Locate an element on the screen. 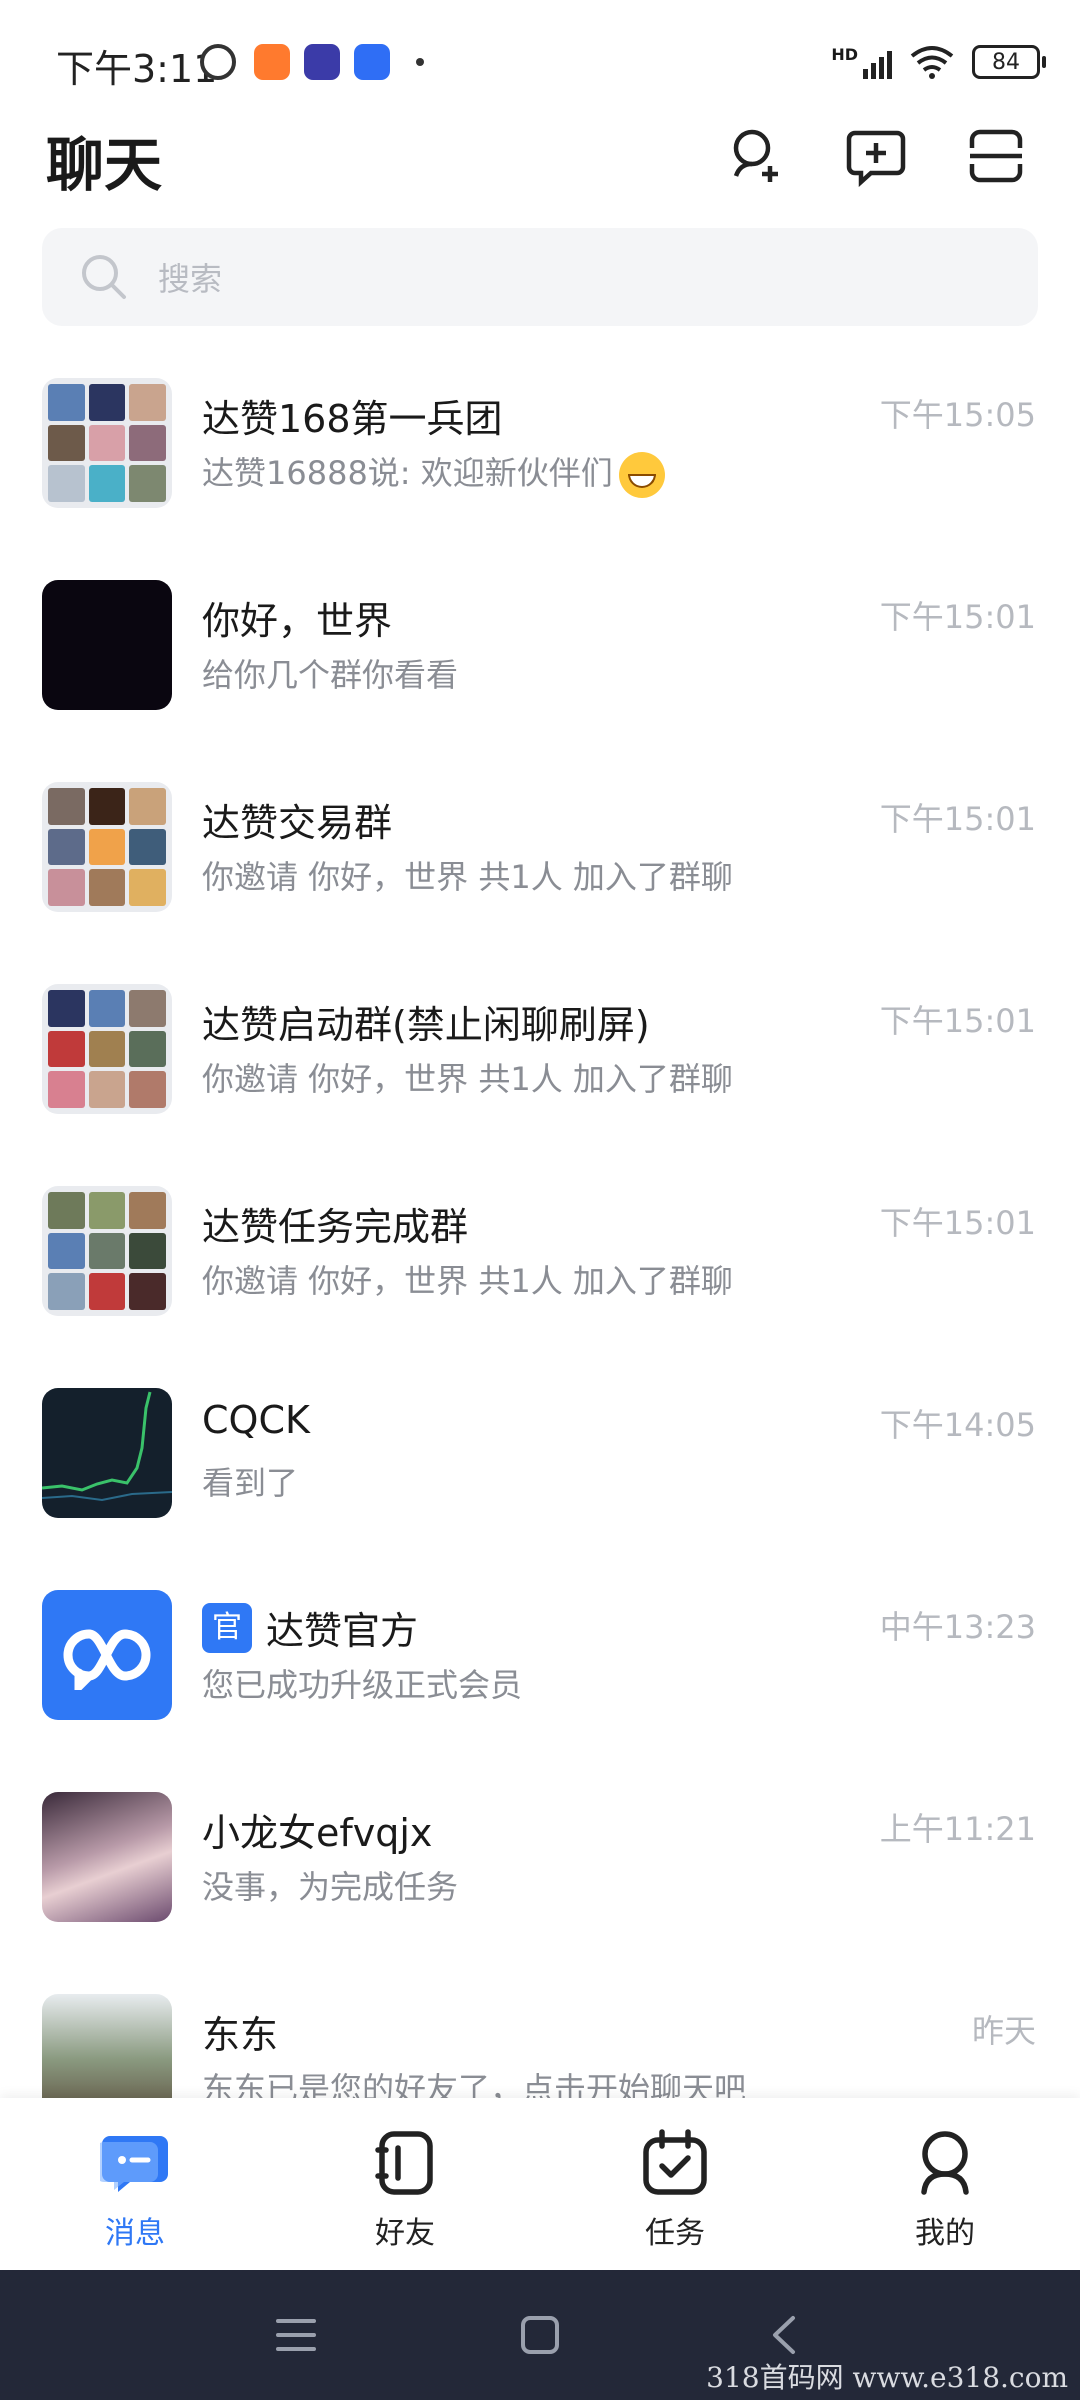 Image resolution: width=1080 pixels, height=2400 pixels. tab-messages: 消息 is located at coordinates (135, 2184).